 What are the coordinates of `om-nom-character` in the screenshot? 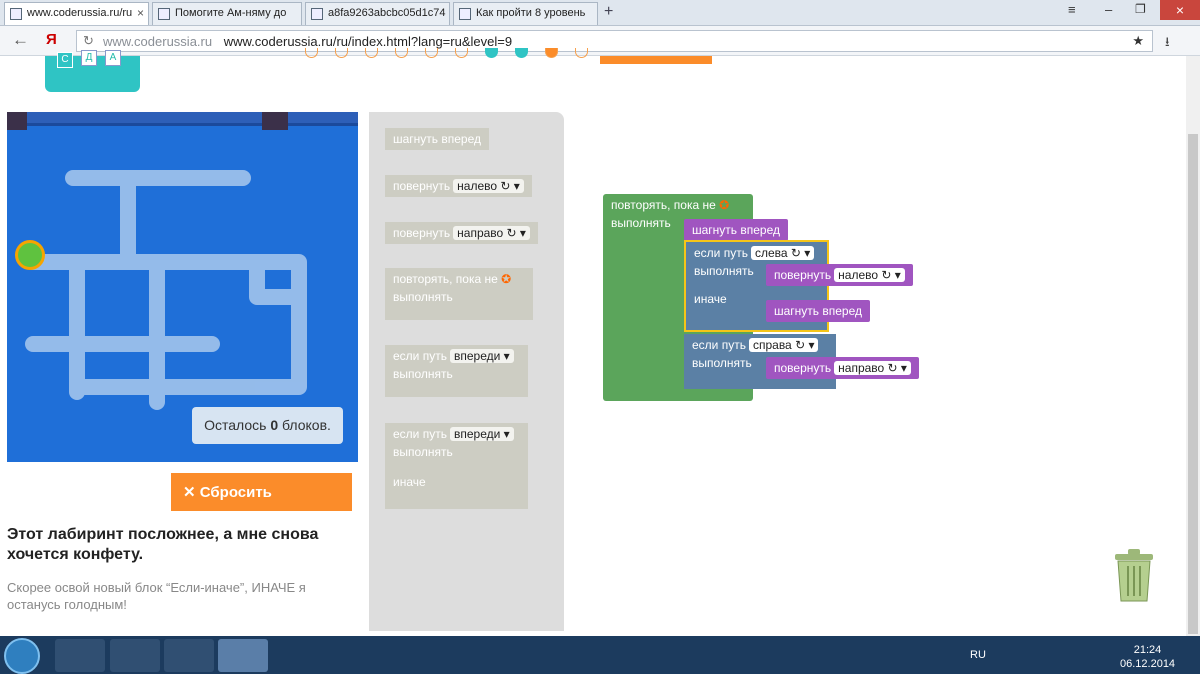 It's located at (30, 255).